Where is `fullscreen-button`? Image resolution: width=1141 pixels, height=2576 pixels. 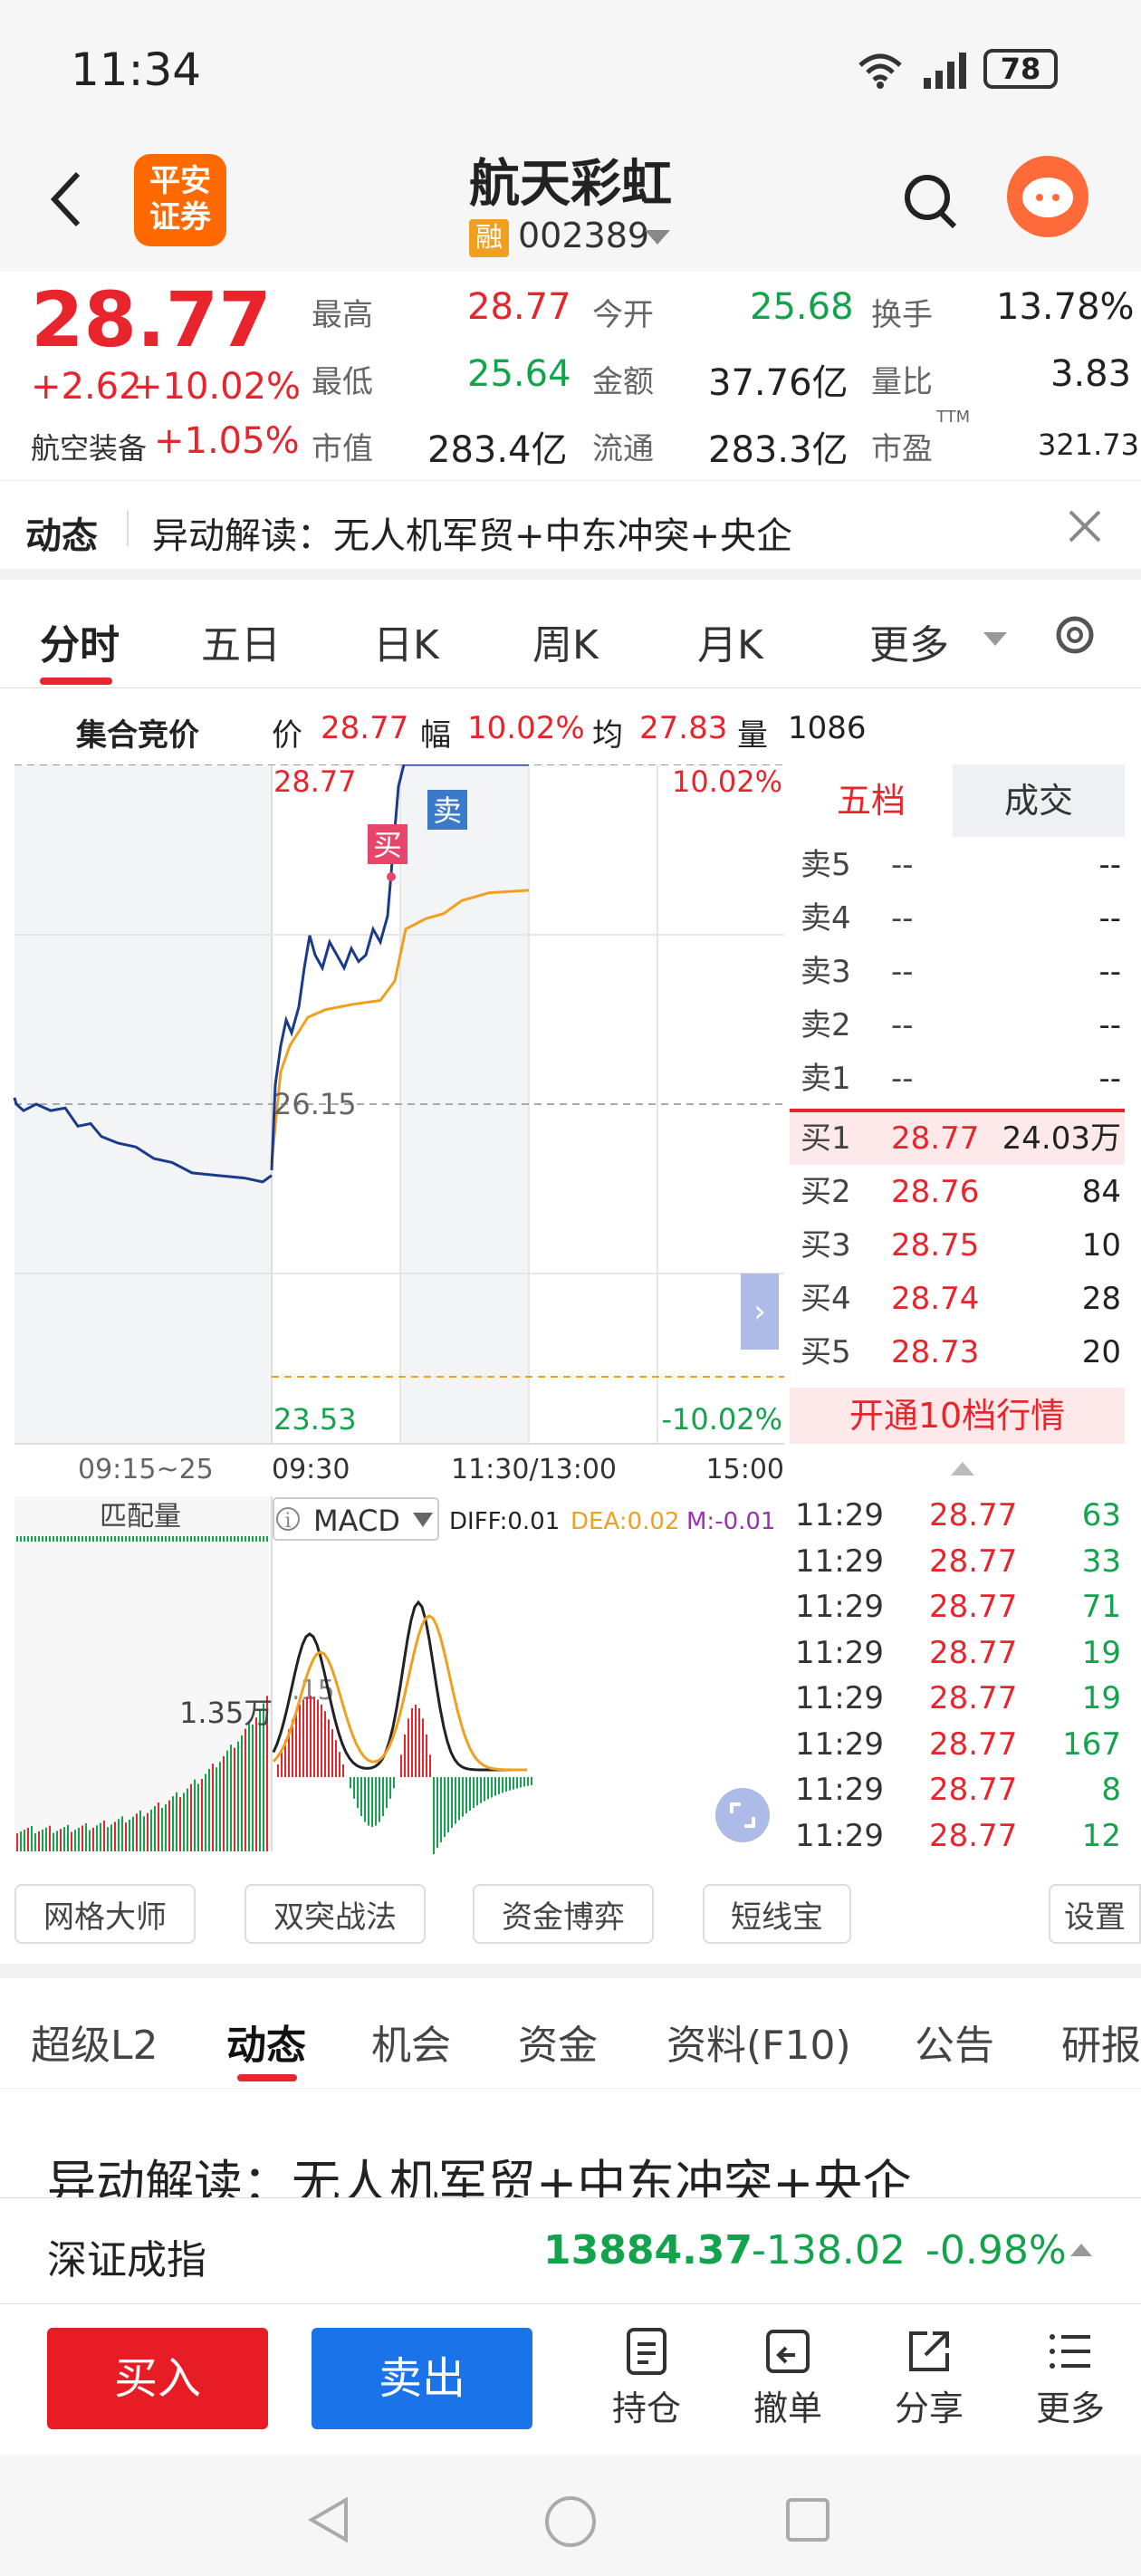 fullscreen-button is located at coordinates (742, 1815).